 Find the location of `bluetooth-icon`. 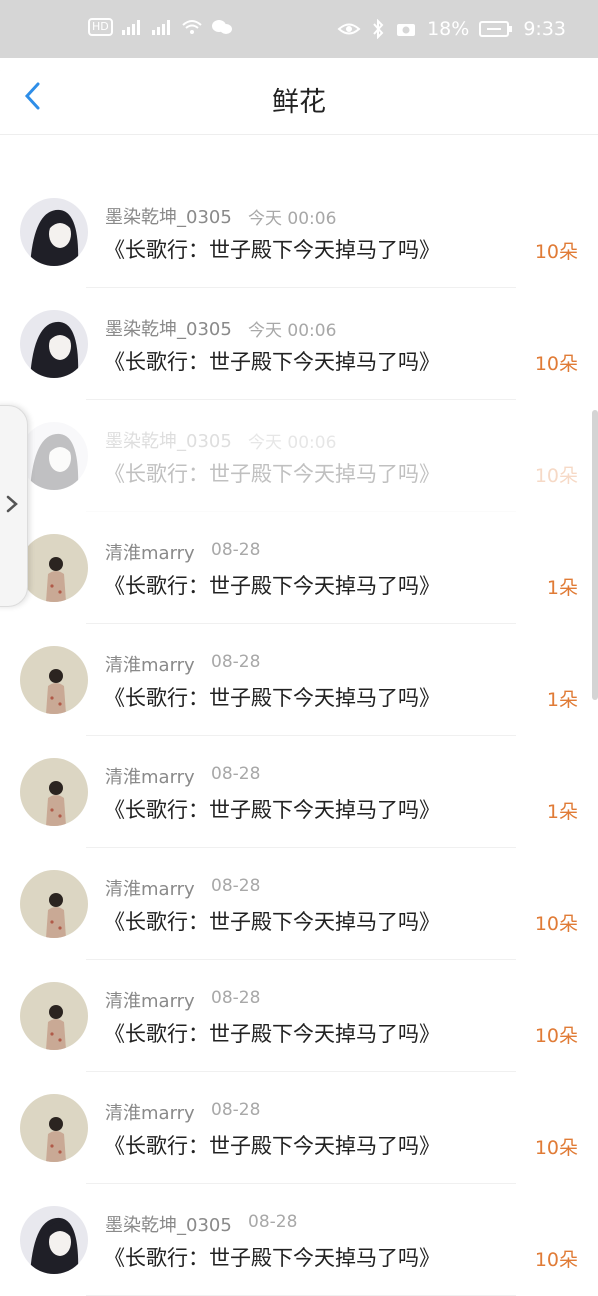

bluetooth-icon is located at coordinates (378, 29).